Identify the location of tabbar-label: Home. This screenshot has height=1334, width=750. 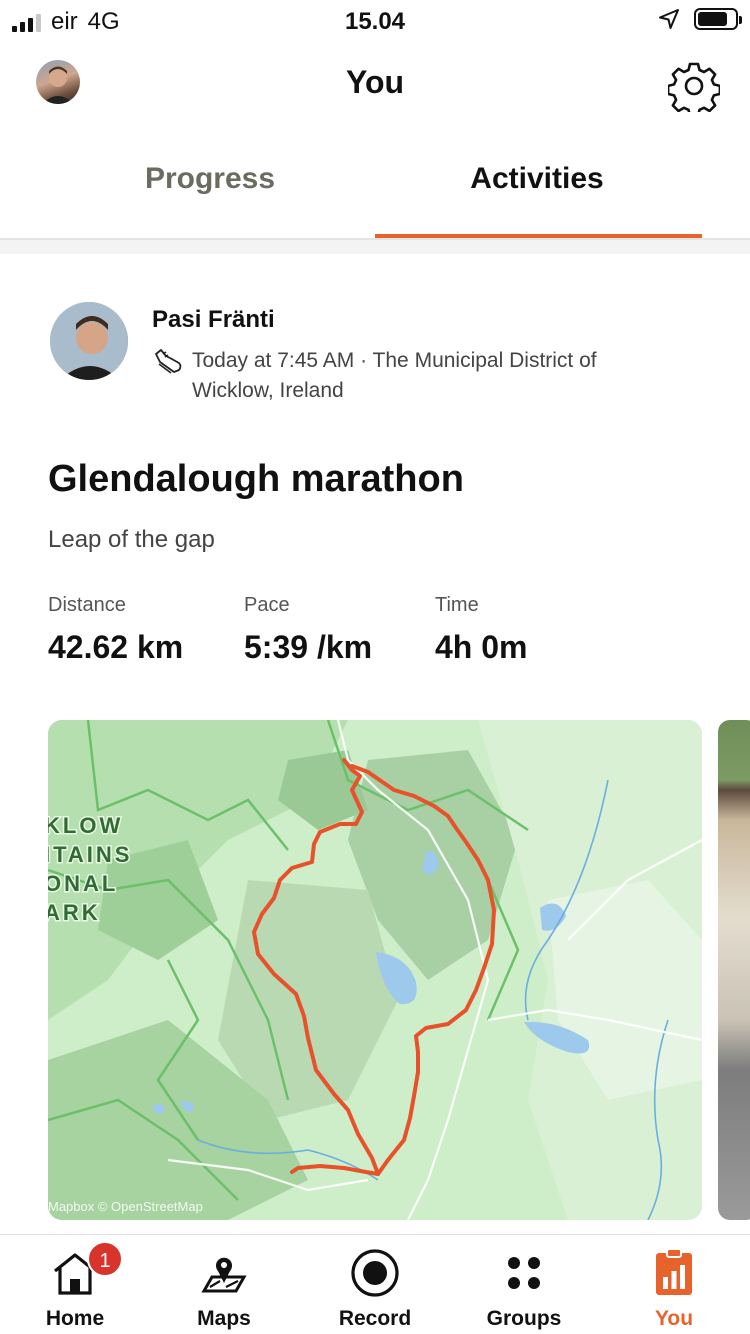
(75, 1318).